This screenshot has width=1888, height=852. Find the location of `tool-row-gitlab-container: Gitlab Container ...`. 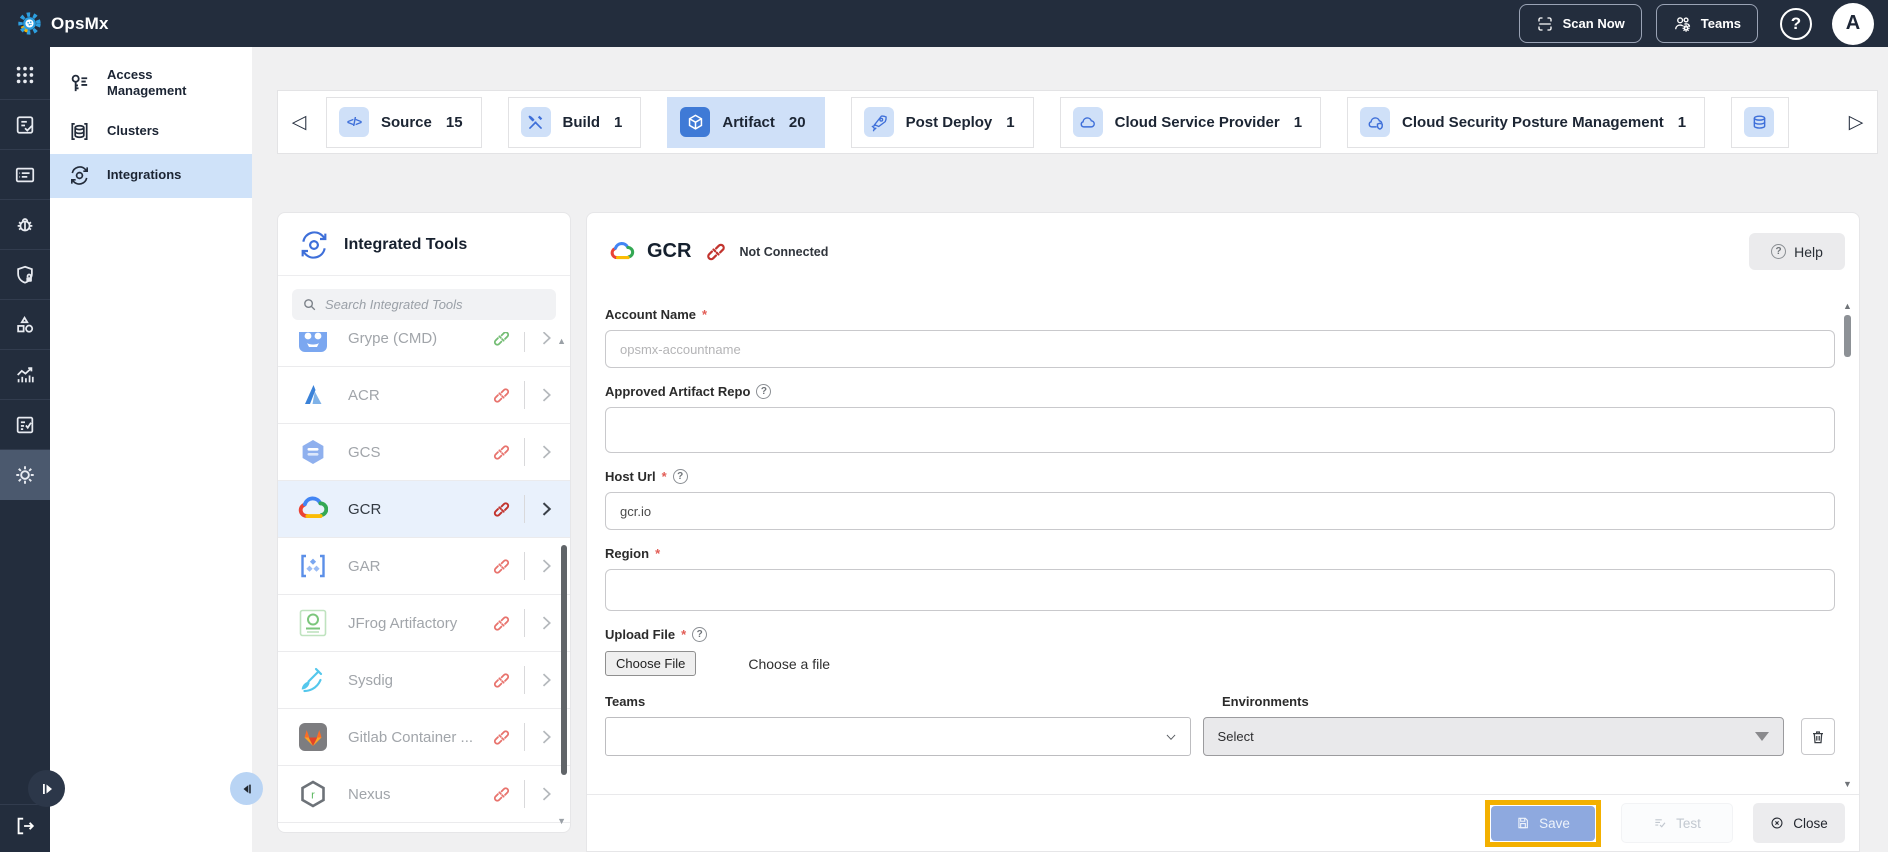

tool-row-gitlab-container: Gitlab Container ... is located at coordinates (424, 737).